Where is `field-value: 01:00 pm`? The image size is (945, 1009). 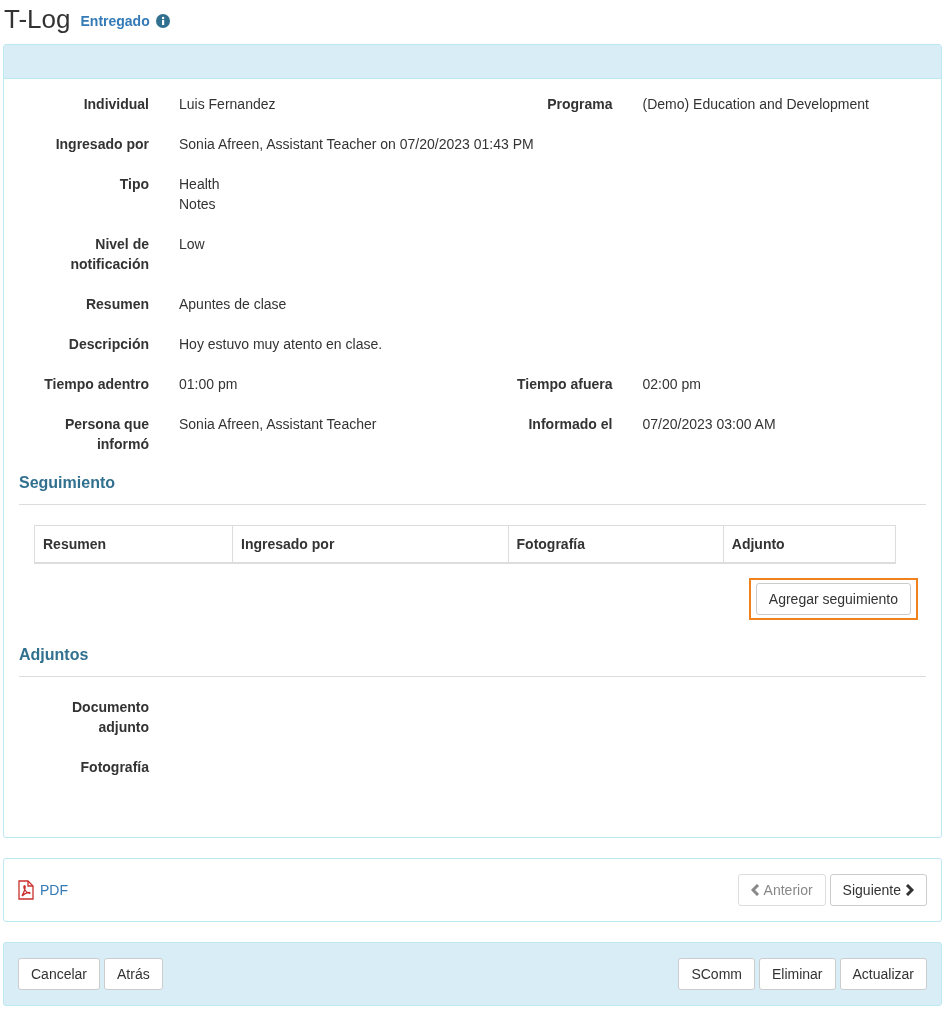 field-value: 01:00 pm is located at coordinates (209, 384).